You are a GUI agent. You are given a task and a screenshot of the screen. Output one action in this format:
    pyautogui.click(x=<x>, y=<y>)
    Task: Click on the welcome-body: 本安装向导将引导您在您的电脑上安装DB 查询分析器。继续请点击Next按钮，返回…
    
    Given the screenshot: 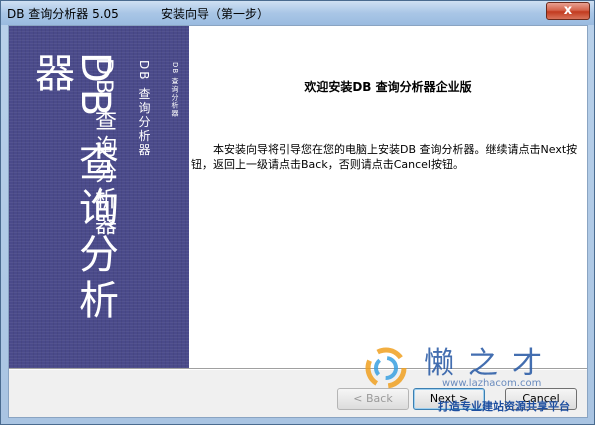 What is the action you would take?
    pyautogui.click(x=384, y=157)
    